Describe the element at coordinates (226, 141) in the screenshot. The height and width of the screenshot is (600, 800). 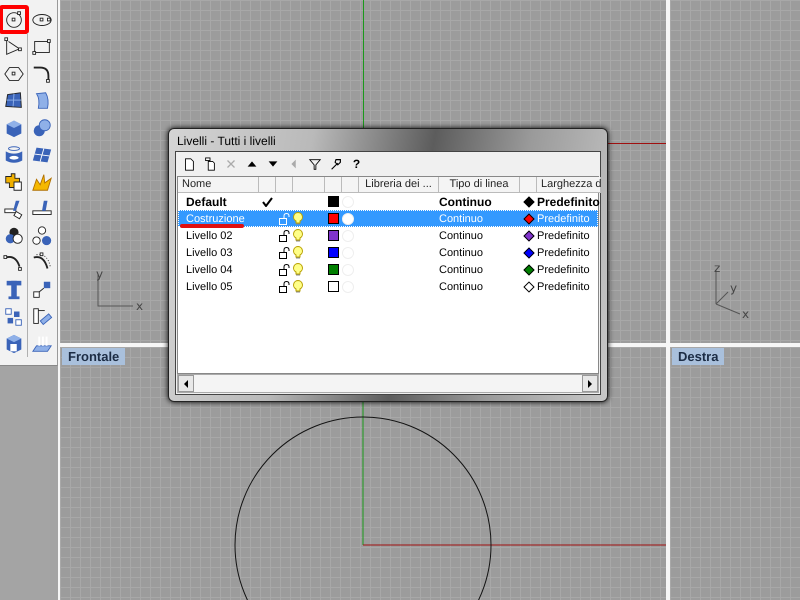
I see `dialog-title: Livelli - Tutti i livelli` at that location.